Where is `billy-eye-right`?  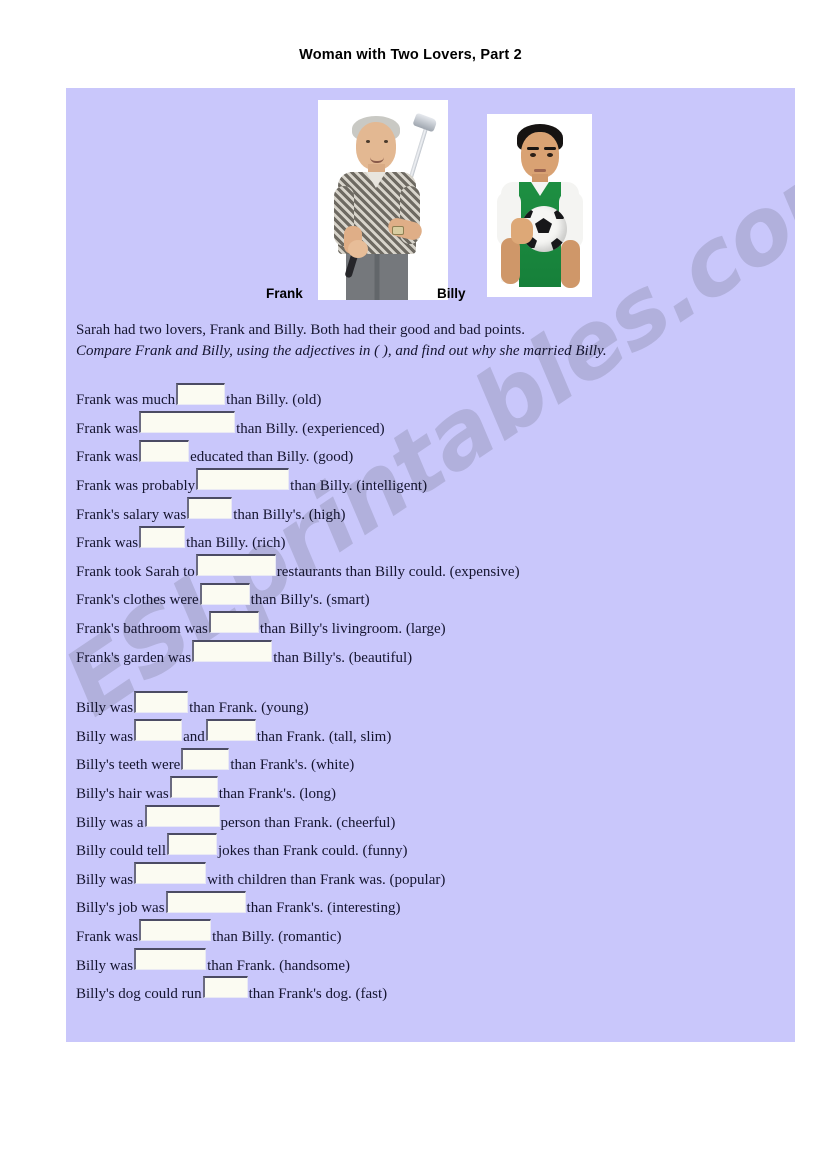 billy-eye-right is located at coordinates (550, 155).